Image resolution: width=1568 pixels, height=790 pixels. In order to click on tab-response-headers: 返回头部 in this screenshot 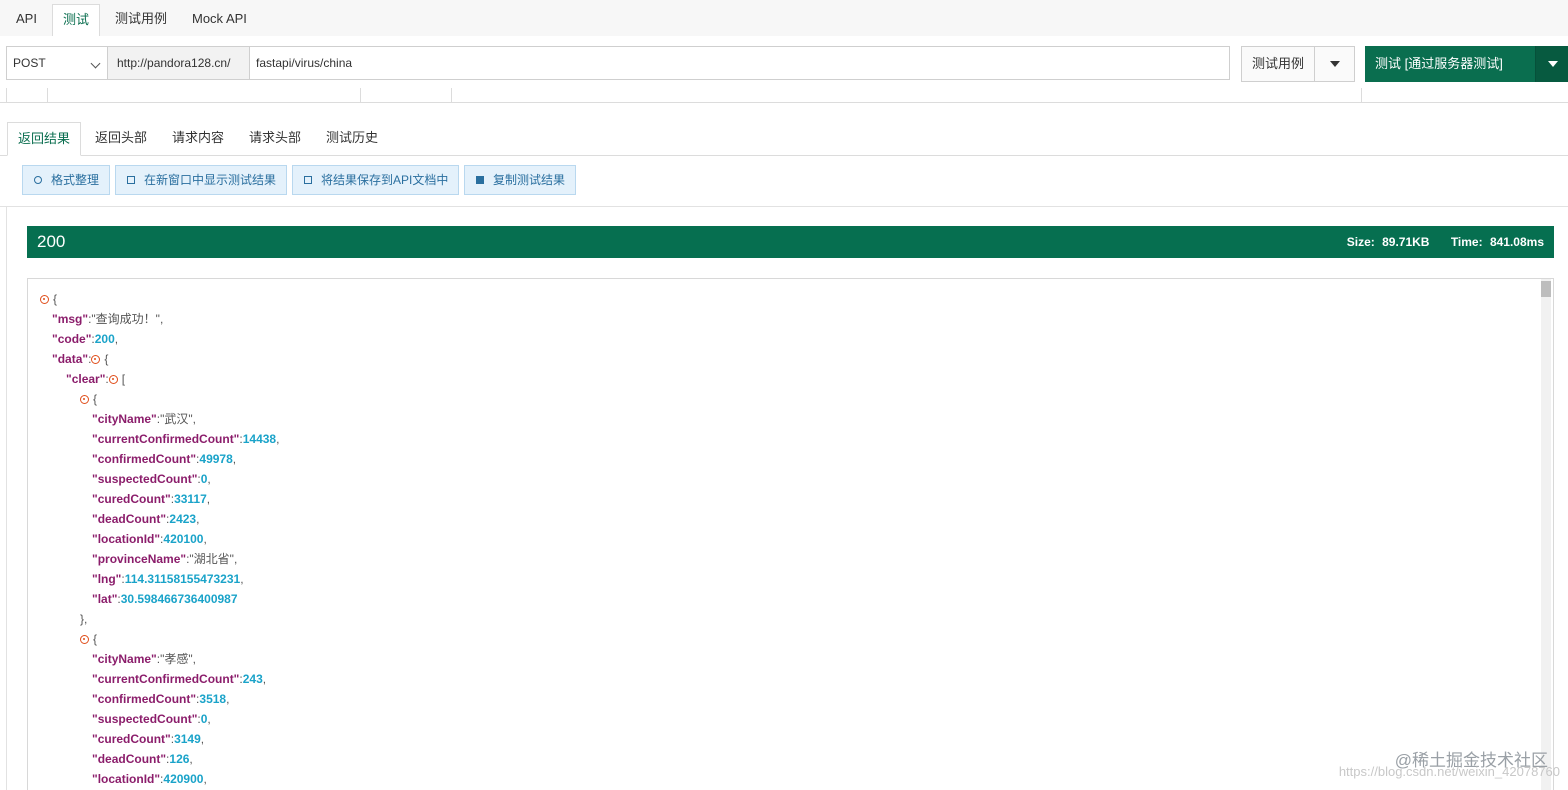, I will do `click(121, 138)`.